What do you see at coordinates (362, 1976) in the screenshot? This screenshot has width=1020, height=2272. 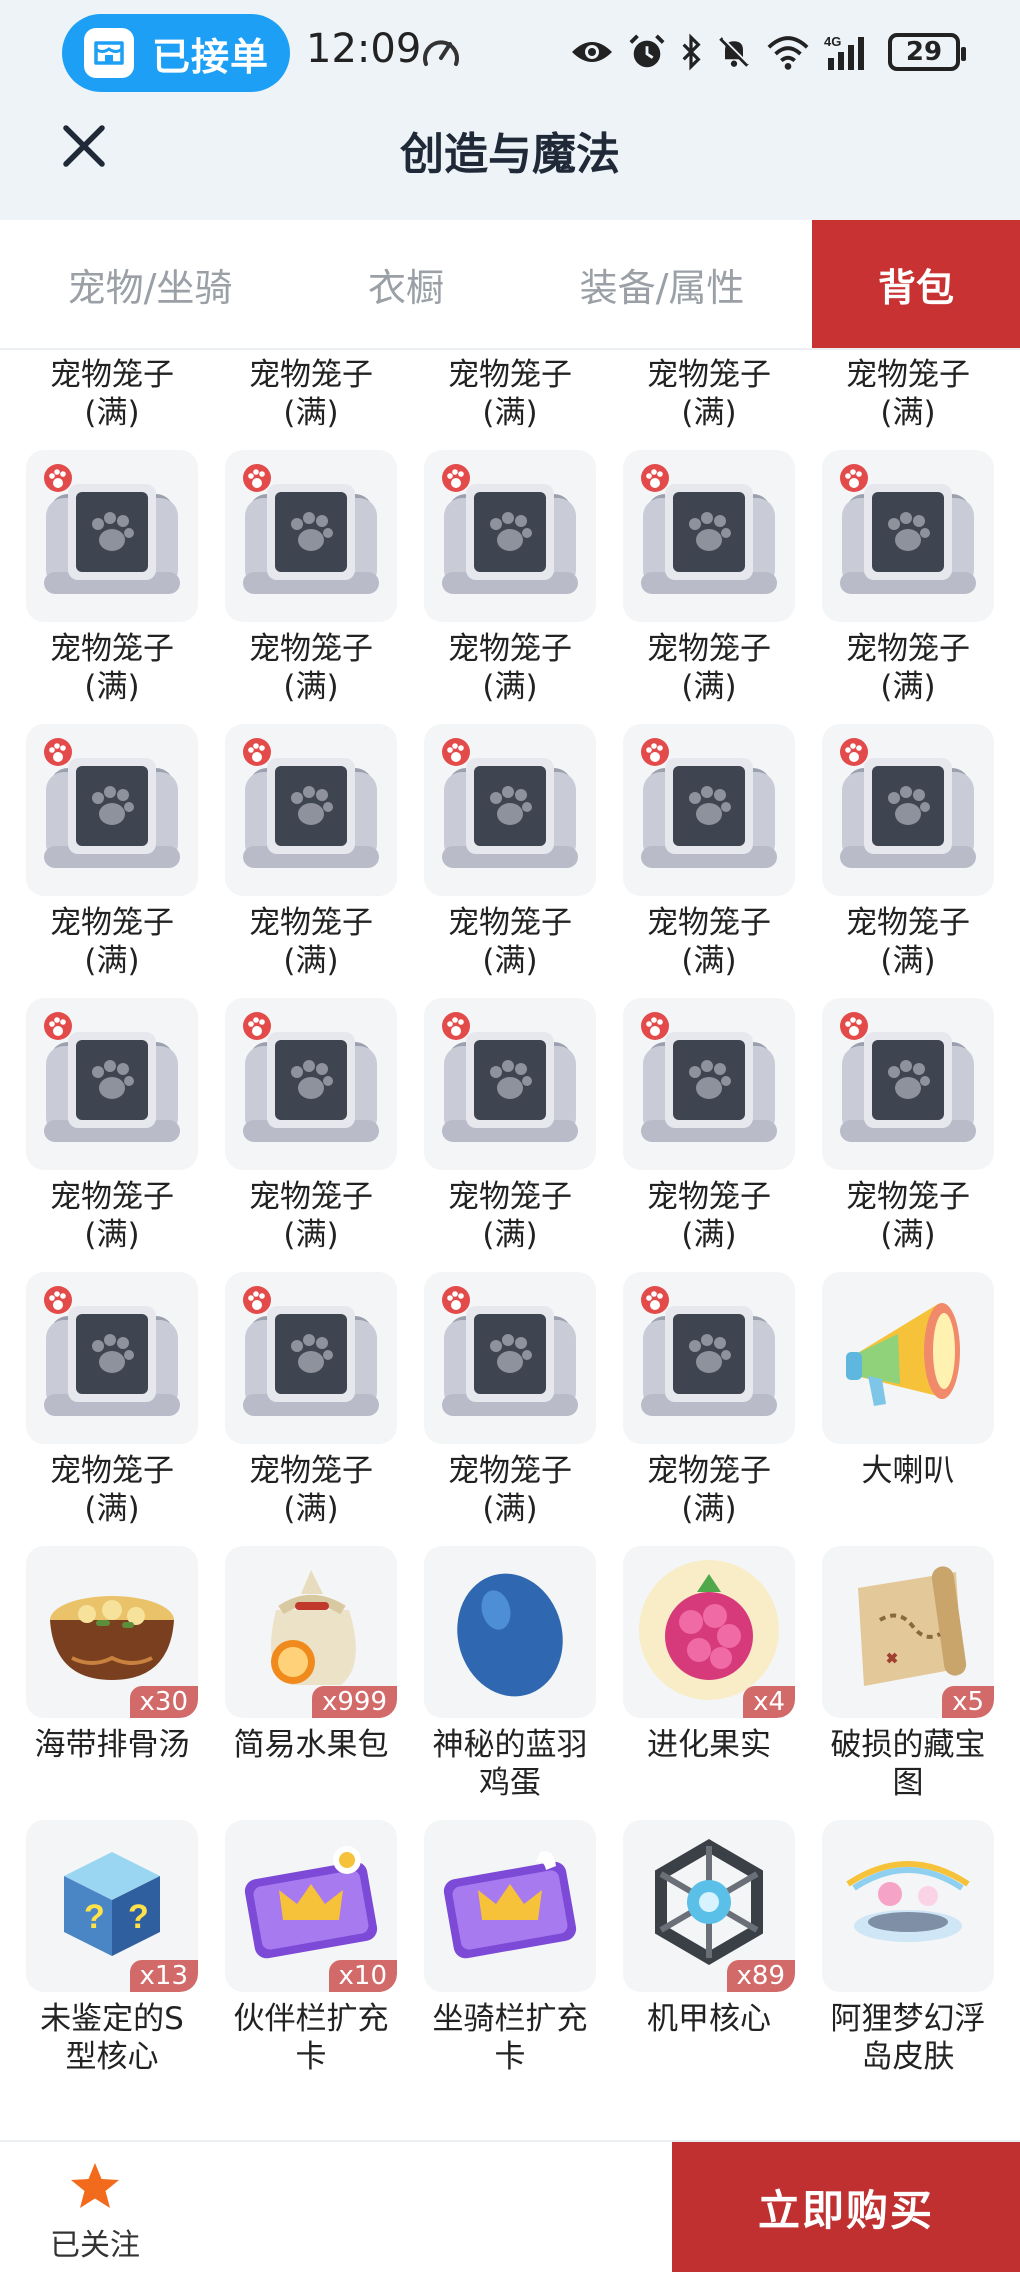 I see `item-quantity-badge: x10` at bounding box center [362, 1976].